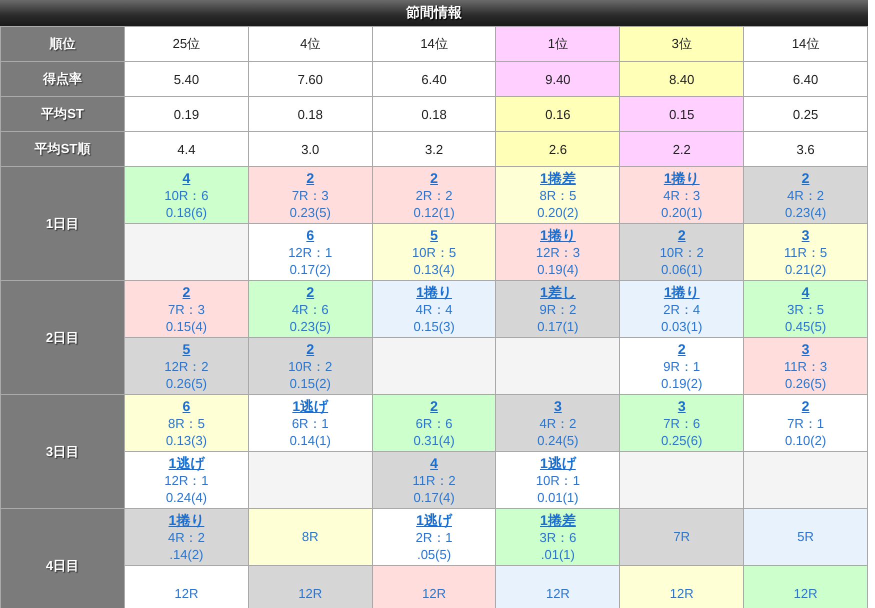  Describe the element at coordinates (62, 149) in the screenshot. I see `row-header: 平均ST順` at that location.